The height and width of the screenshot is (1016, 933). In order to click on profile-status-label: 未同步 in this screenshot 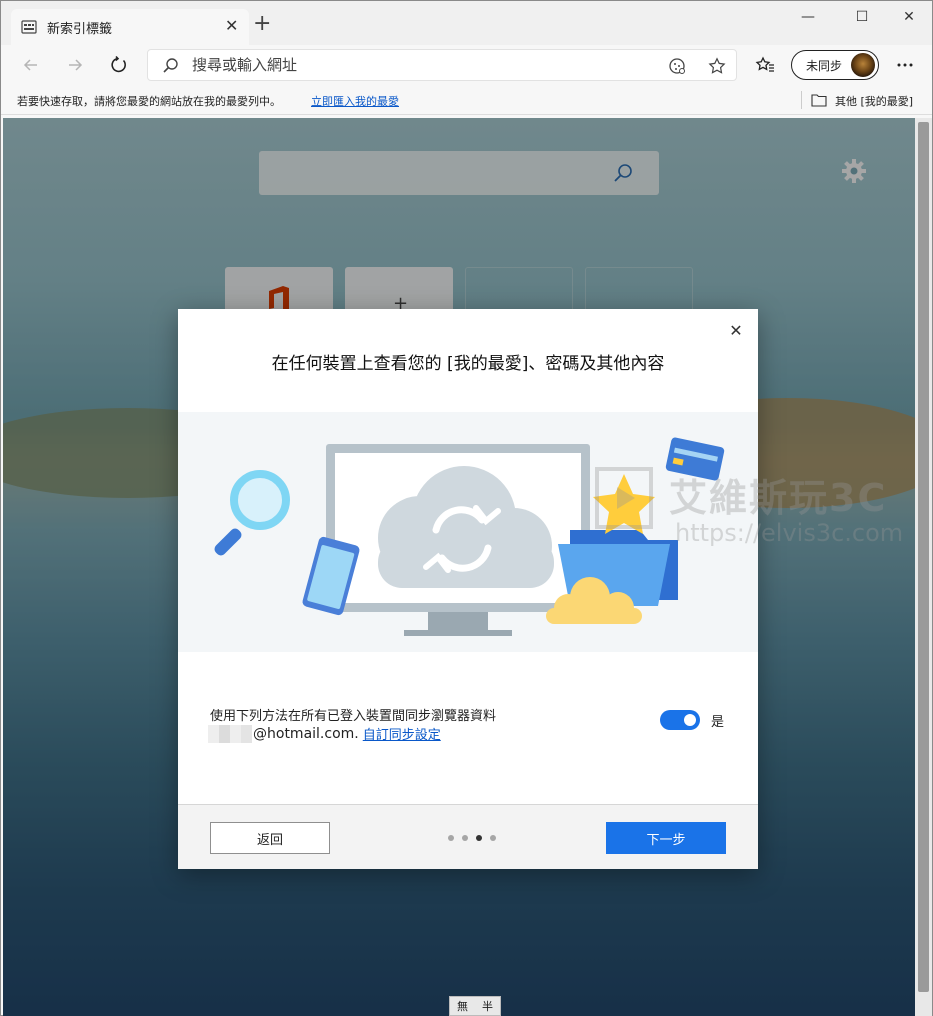, I will do `click(824, 66)`.